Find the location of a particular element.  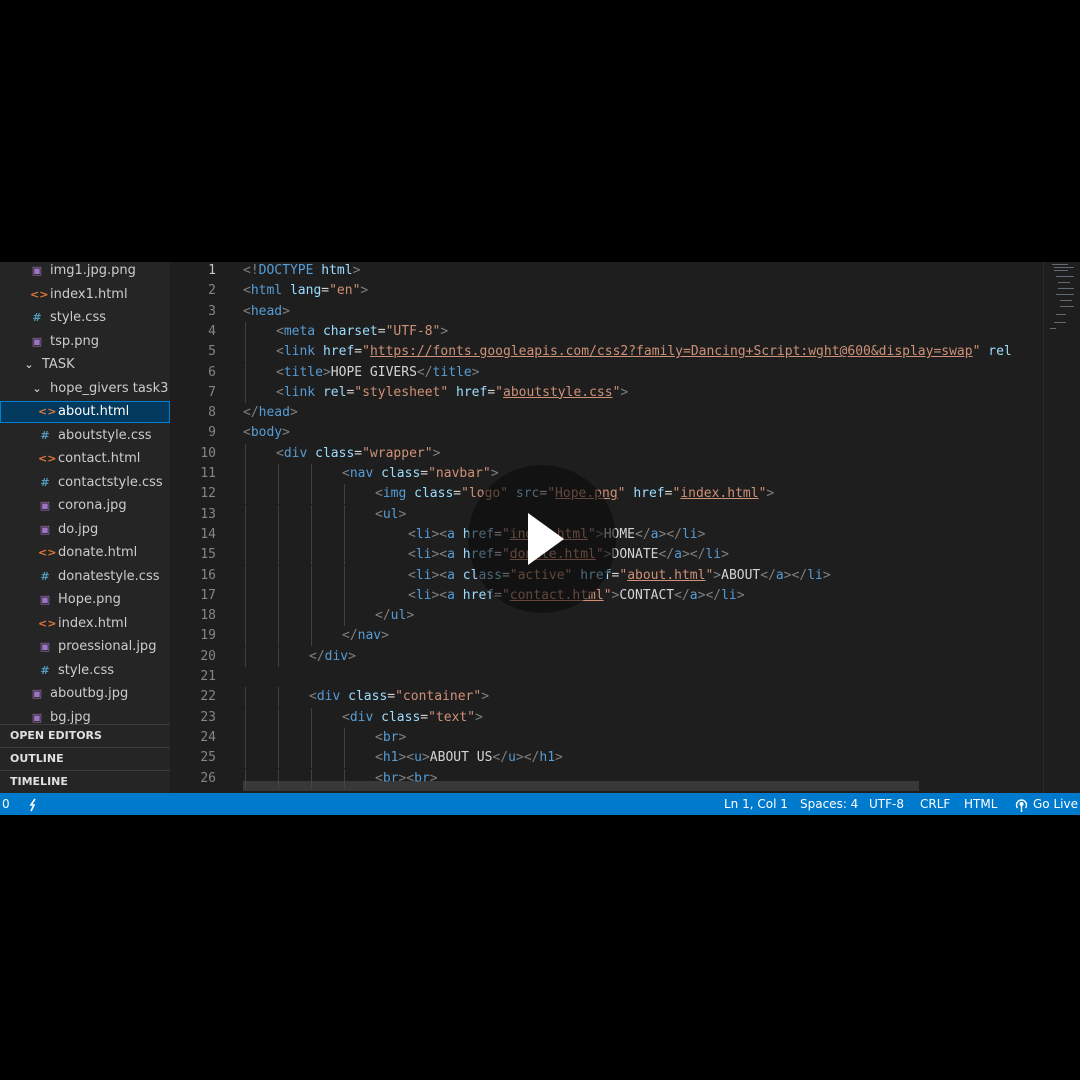

explorer-item: ▣ aboutbg.jpg is located at coordinates (85, 694).